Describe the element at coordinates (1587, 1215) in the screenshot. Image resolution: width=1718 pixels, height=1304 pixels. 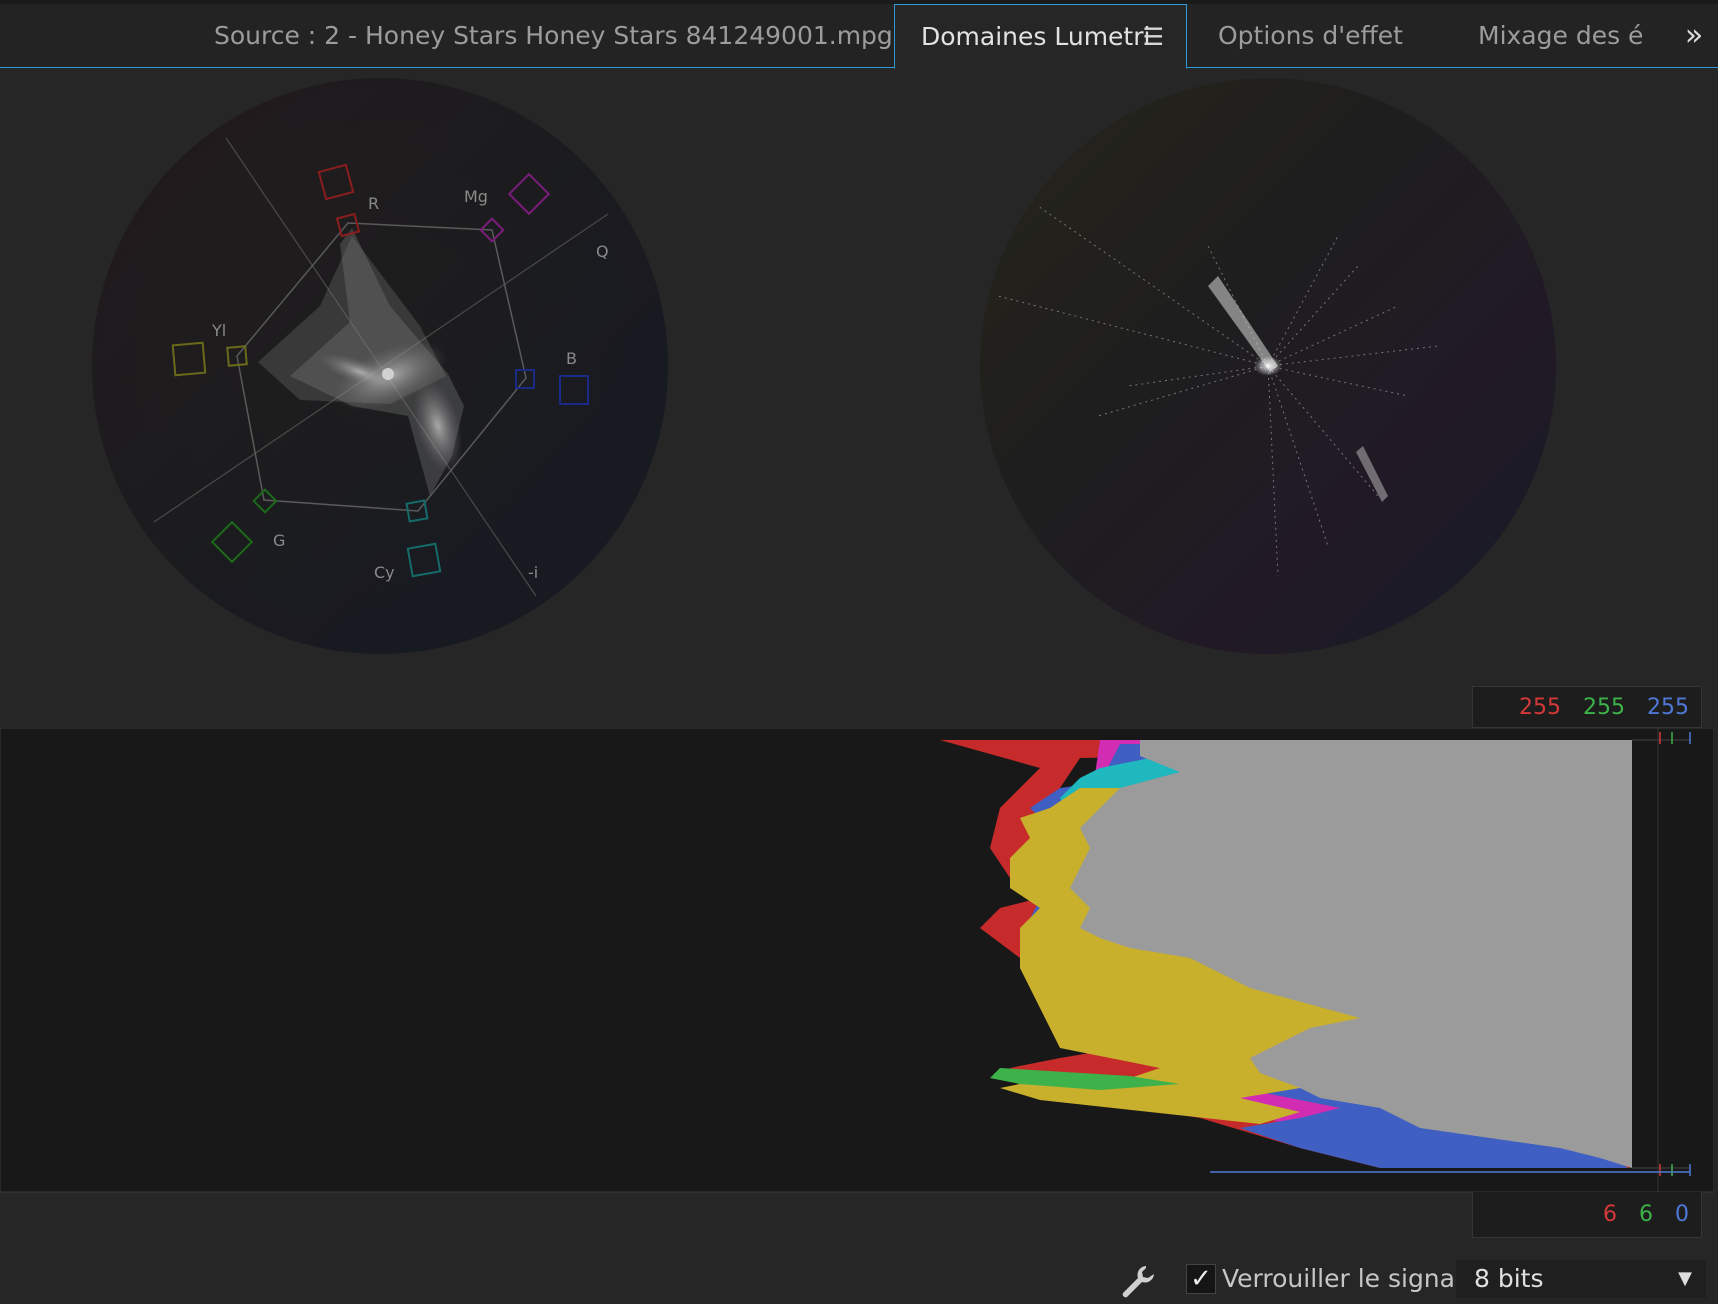
I see `waveform-bottom-readout: 6 6 0` at that location.